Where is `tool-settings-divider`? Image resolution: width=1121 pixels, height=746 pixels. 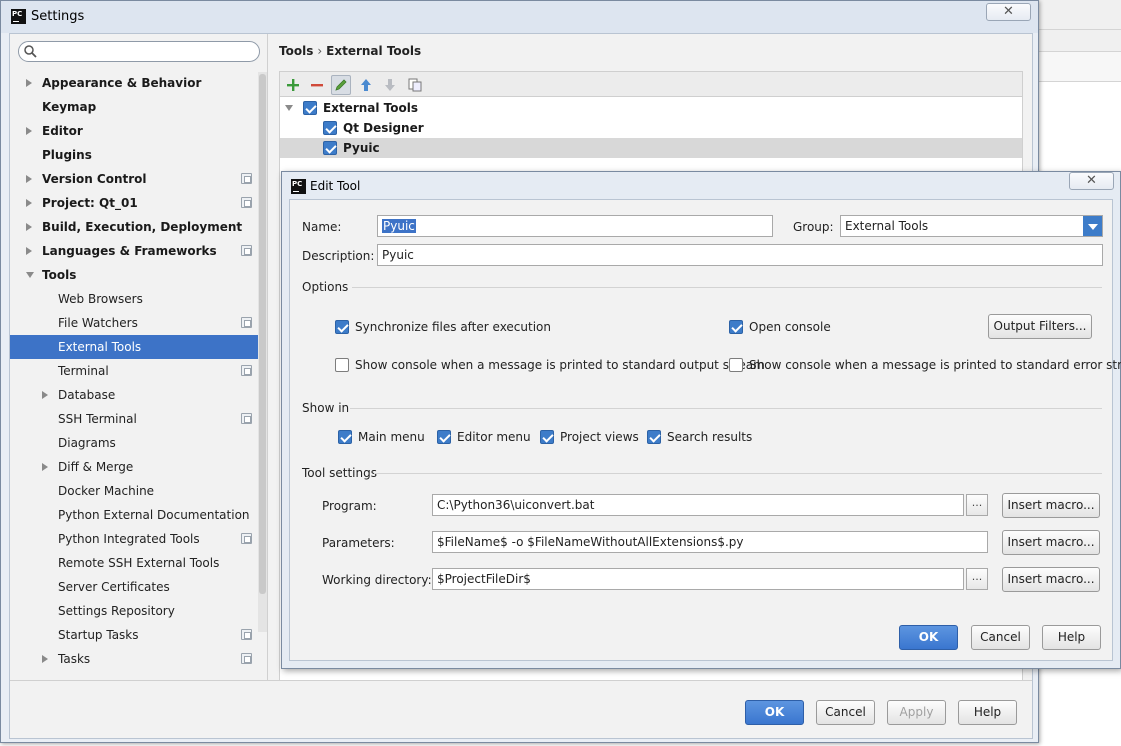 tool-settings-divider is located at coordinates (738, 473).